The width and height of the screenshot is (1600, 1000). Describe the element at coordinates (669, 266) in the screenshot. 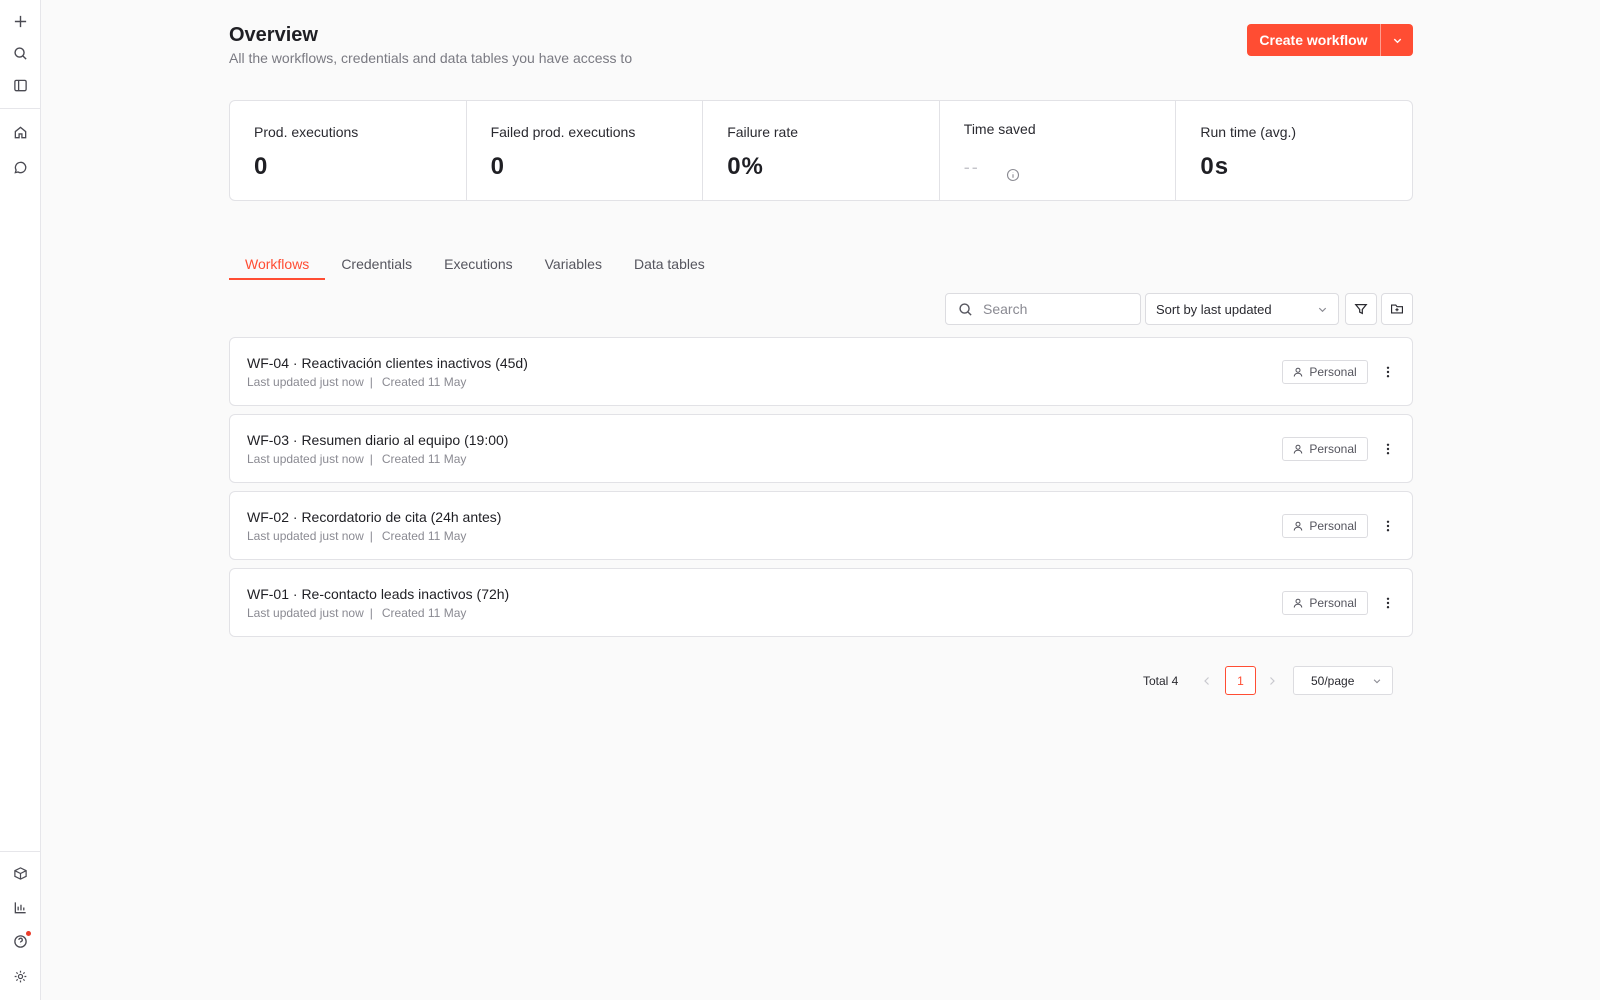

I see `tab-data-tables: Data tables` at that location.